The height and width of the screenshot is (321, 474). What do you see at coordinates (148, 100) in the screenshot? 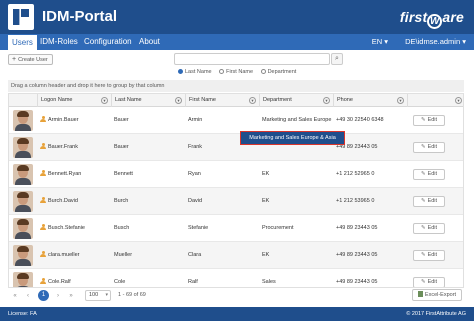
I see `column-header-last-name: Last Name ▾` at bounding box center [148, 100].